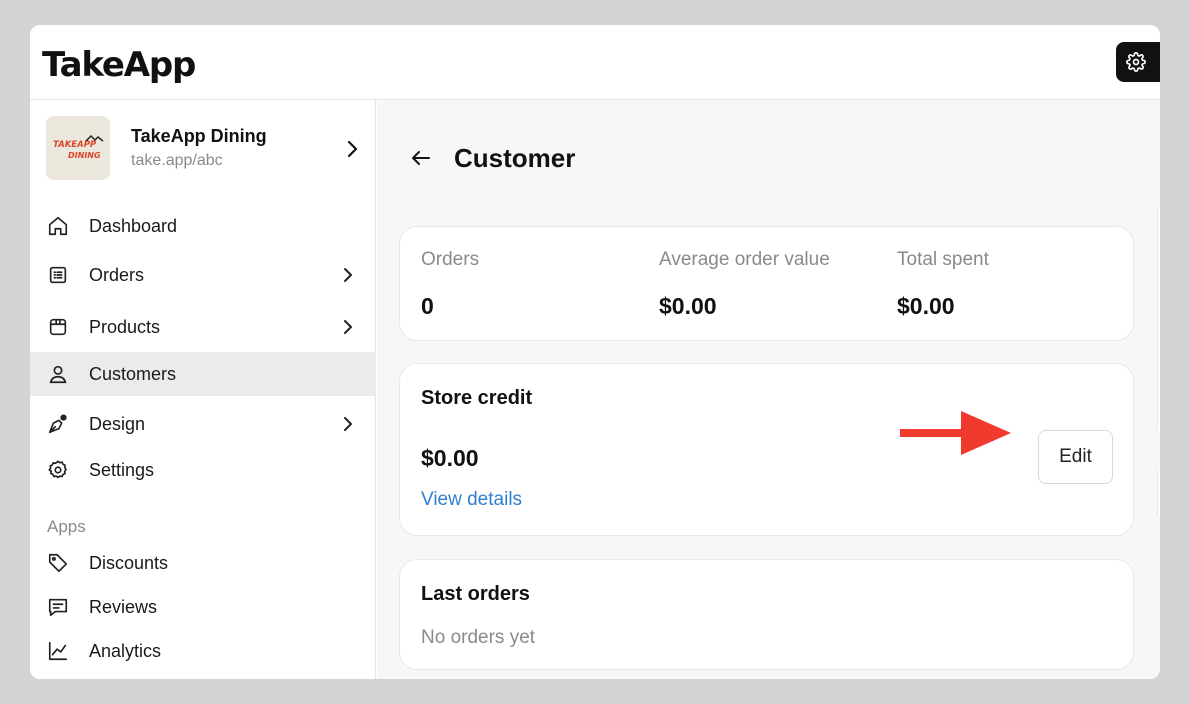  Describe the element at coordinates (943, 259) in the screenshot. I see `stat-total-label: Total spent` at that location.